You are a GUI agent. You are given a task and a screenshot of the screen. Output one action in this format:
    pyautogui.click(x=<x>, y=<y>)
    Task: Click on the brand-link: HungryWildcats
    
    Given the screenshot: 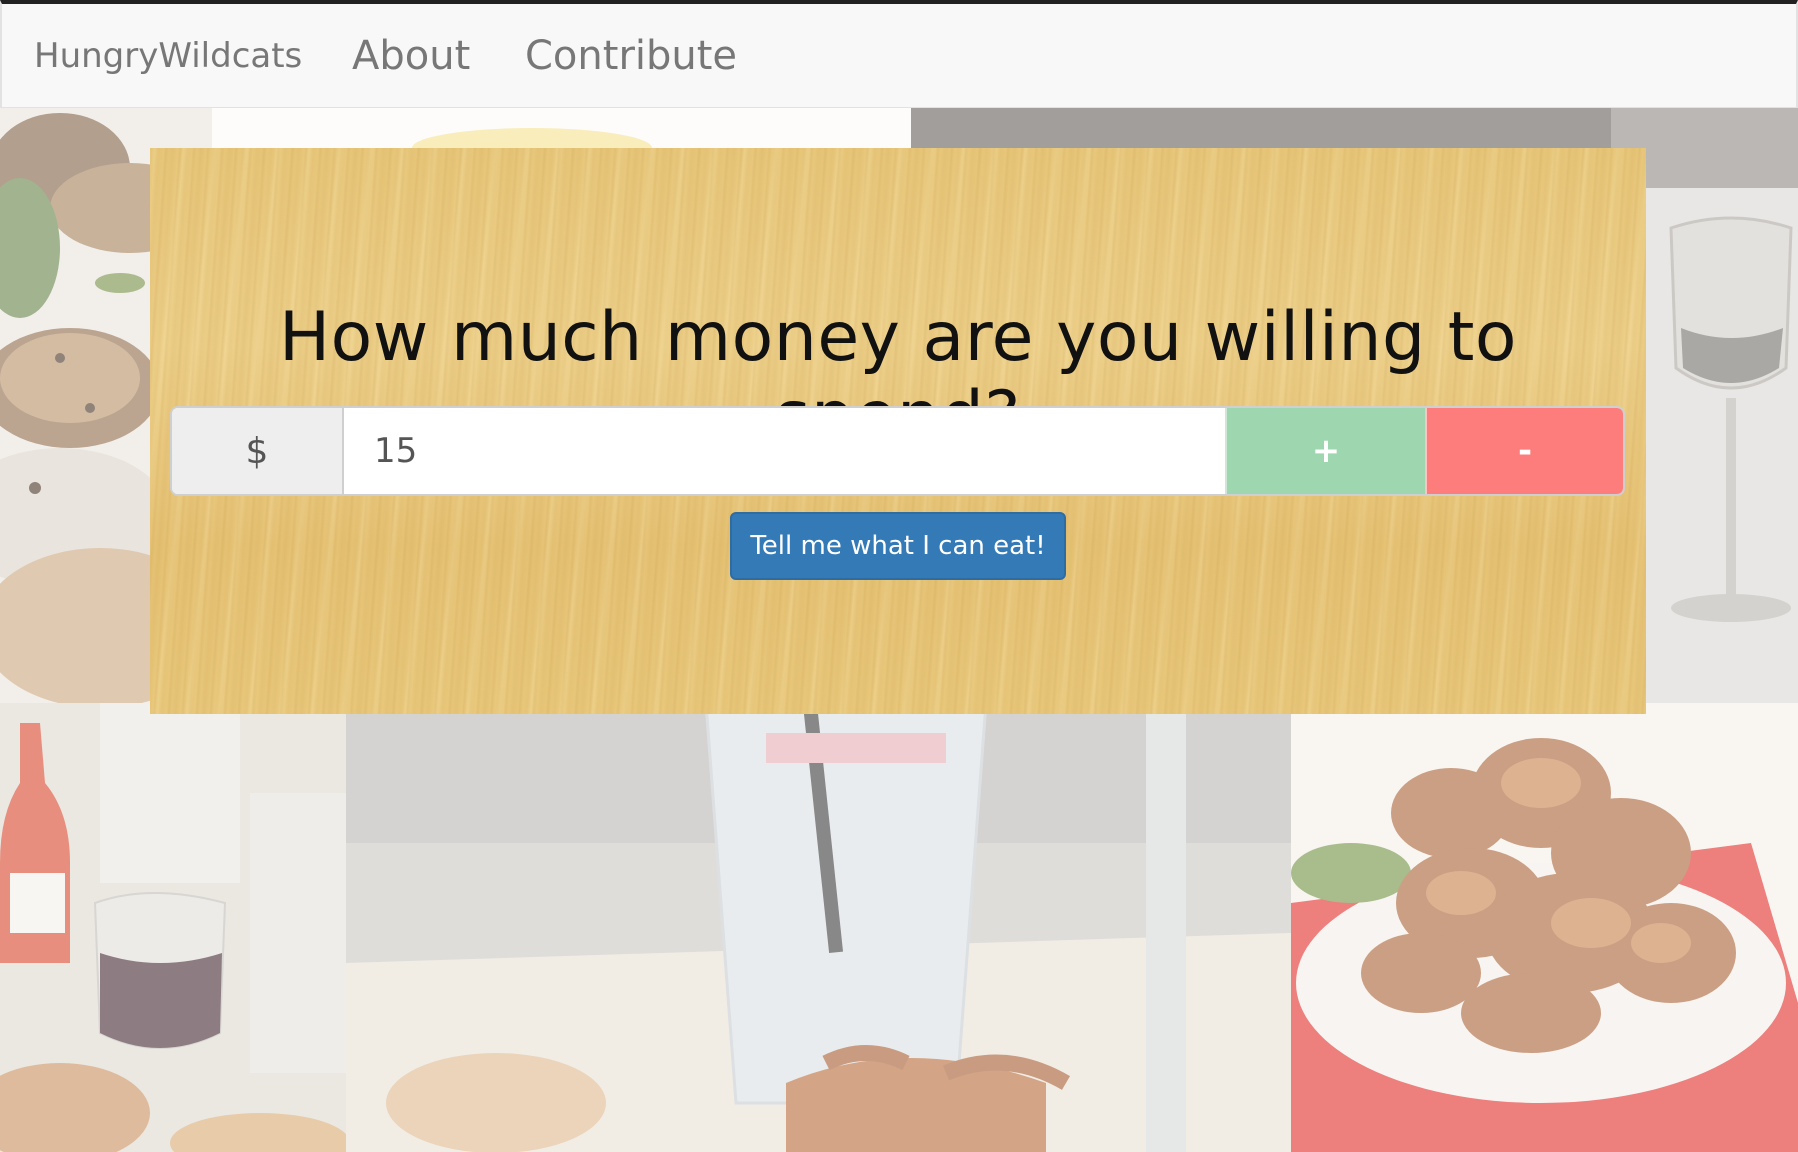 What is the action you would take?
    pyautogui.click(x=168, y=56)
    